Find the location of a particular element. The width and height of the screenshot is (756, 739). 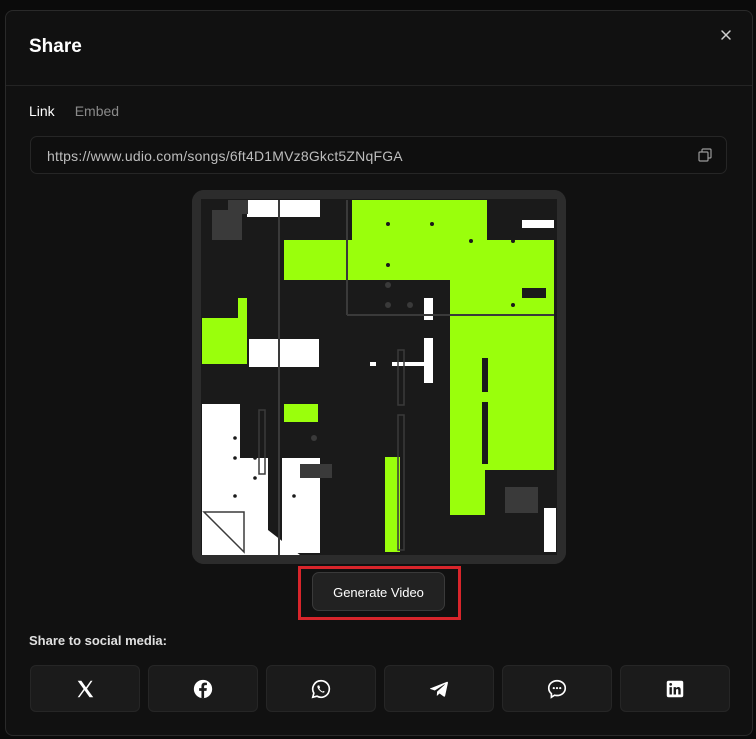

copy-icon is located at coordinates (705, 155).